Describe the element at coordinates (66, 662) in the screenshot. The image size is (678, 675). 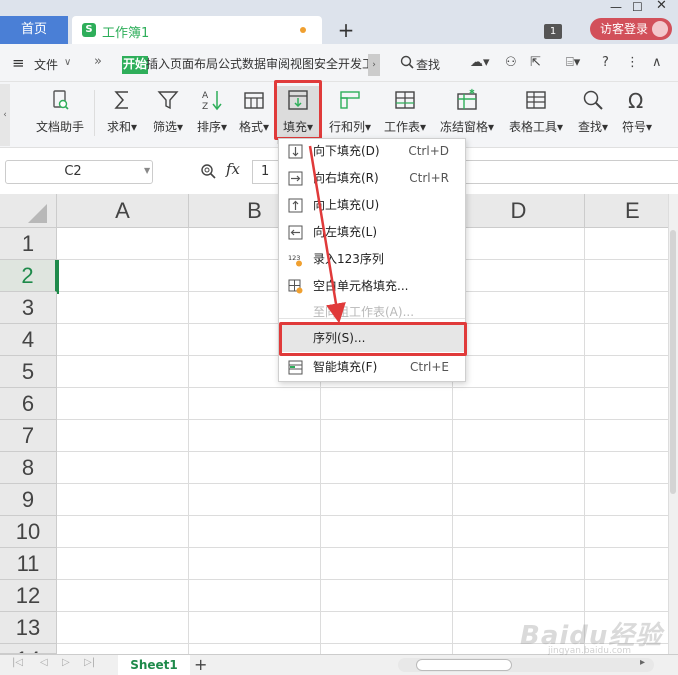
I see `next-sheet-icon: ▷` at that location.